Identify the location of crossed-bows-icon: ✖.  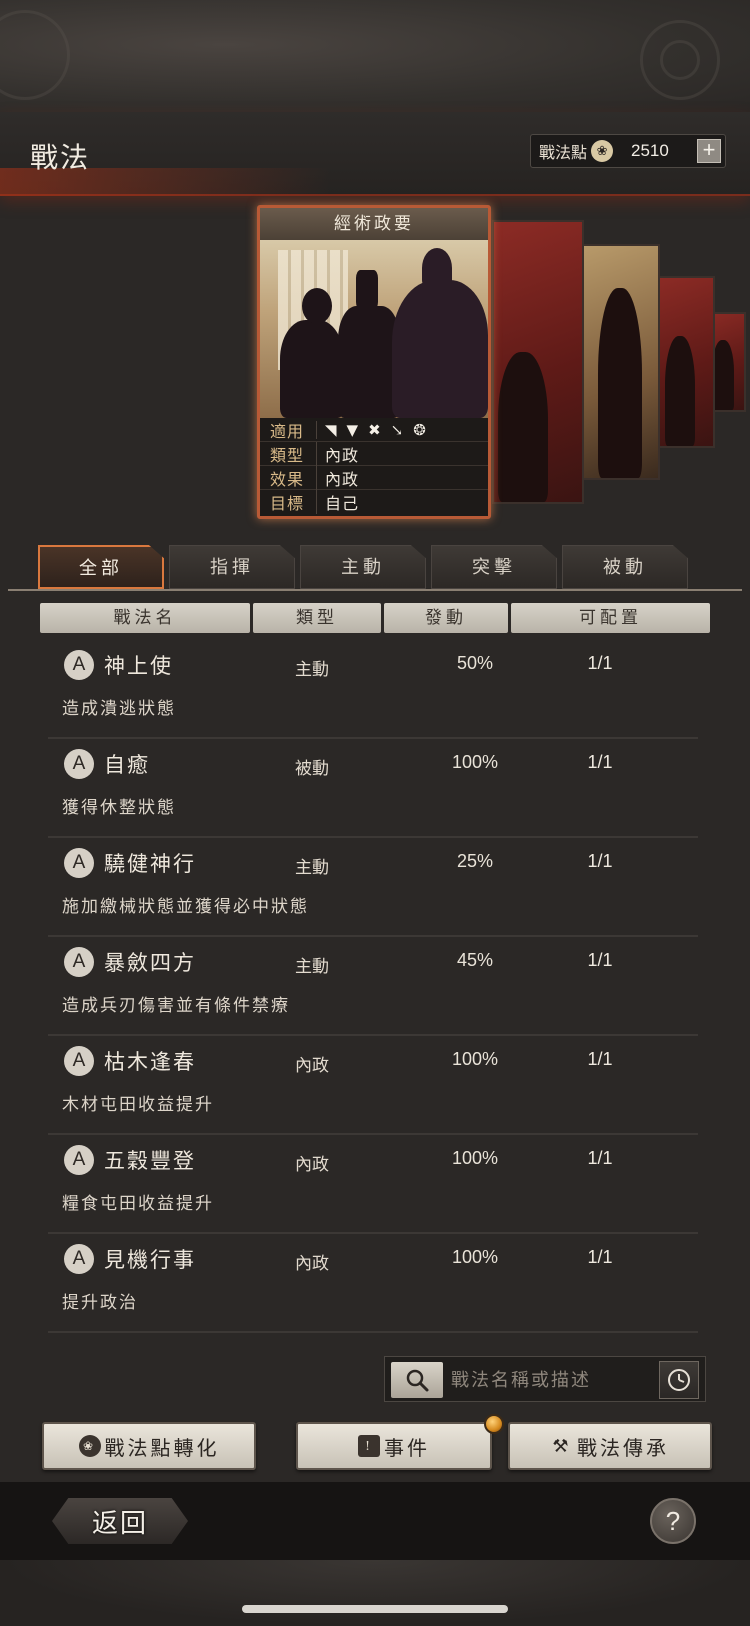
(374, 429).